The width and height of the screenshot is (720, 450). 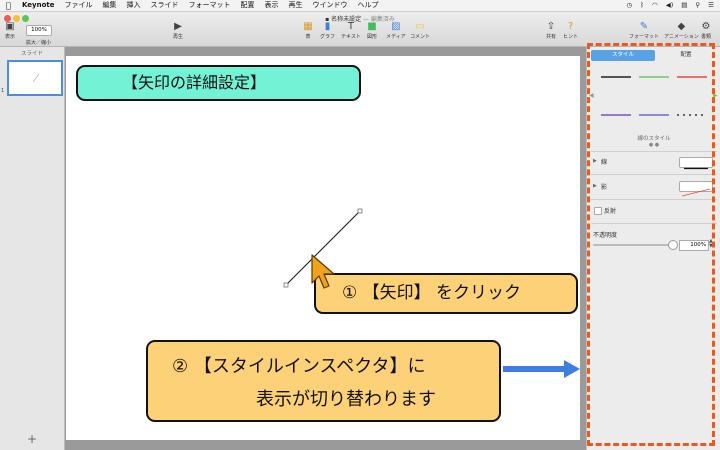 I want to click on title-callout: 【矢印の詳細設定】, so click(x=218, y=83).